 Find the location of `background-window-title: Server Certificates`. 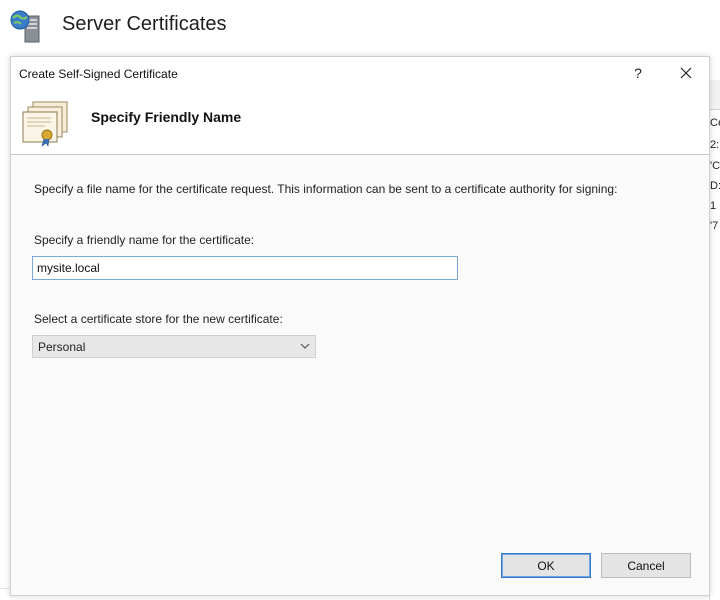

background-window-title: Server Certificates is located at coordinates (144, 24).